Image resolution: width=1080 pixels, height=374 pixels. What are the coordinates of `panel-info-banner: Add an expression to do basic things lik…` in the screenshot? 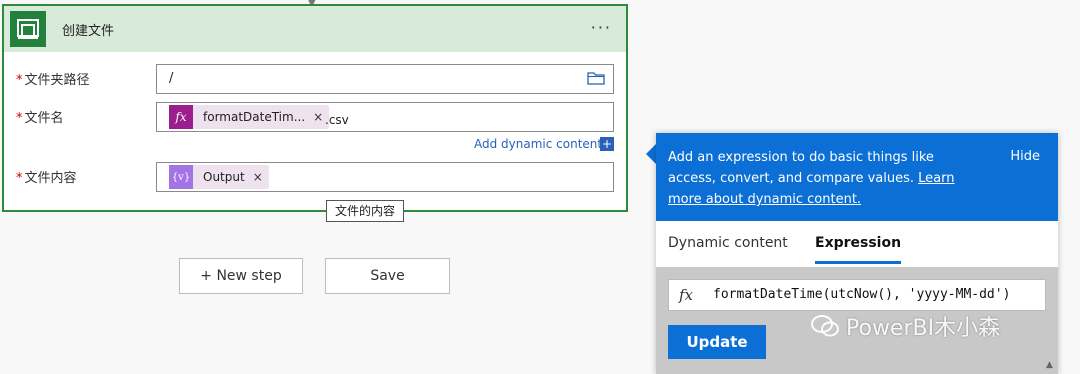 It's located at (857, 177).